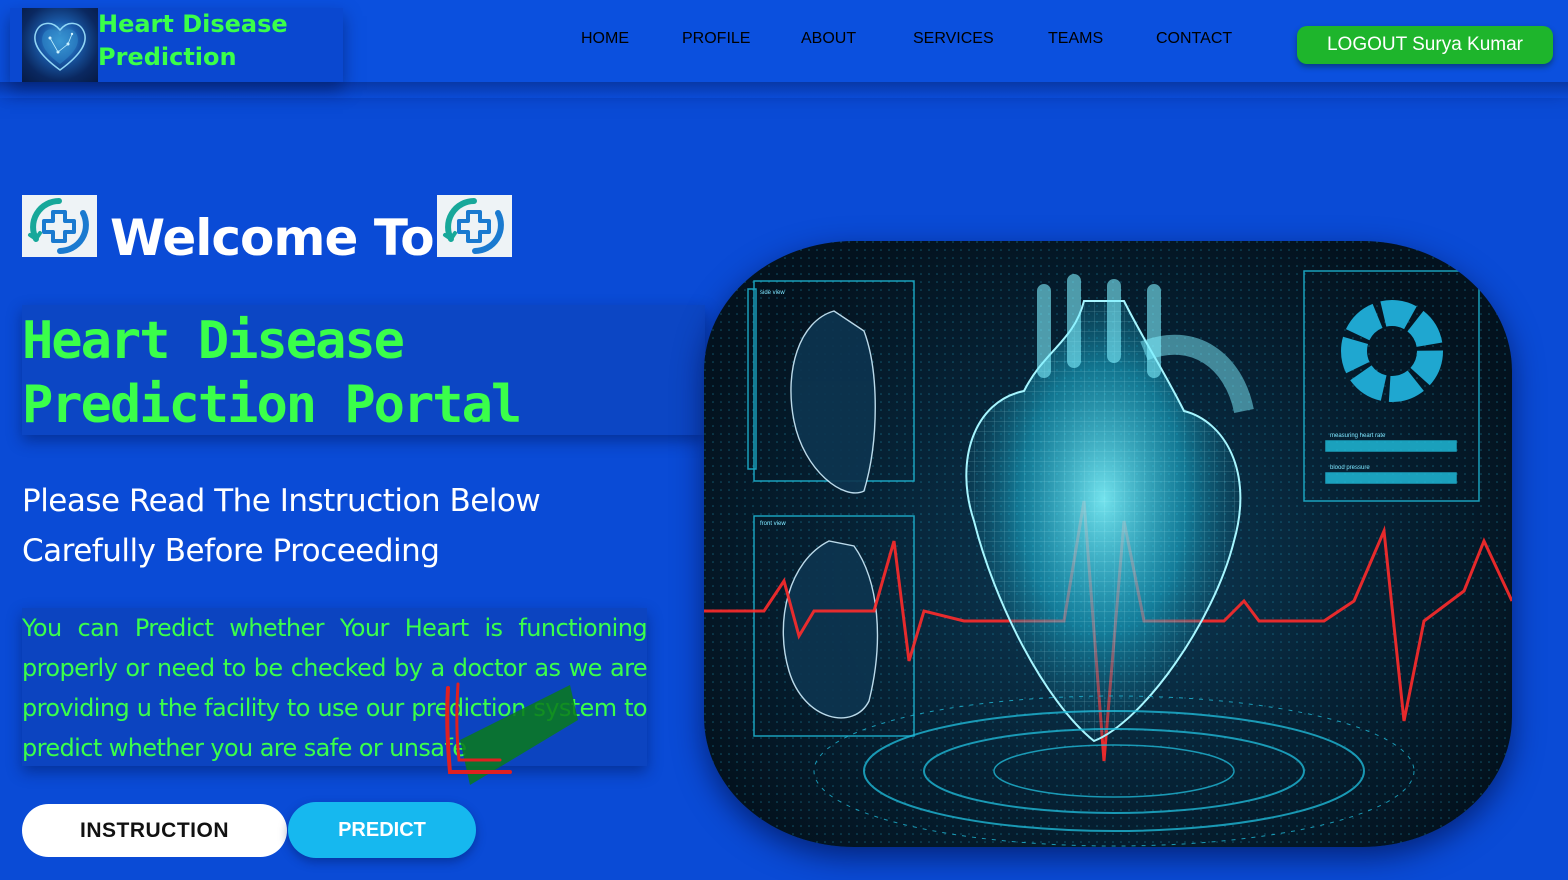 The image size is (1568, 880). I want to click on heart-logo-icon, so click(60, 45).